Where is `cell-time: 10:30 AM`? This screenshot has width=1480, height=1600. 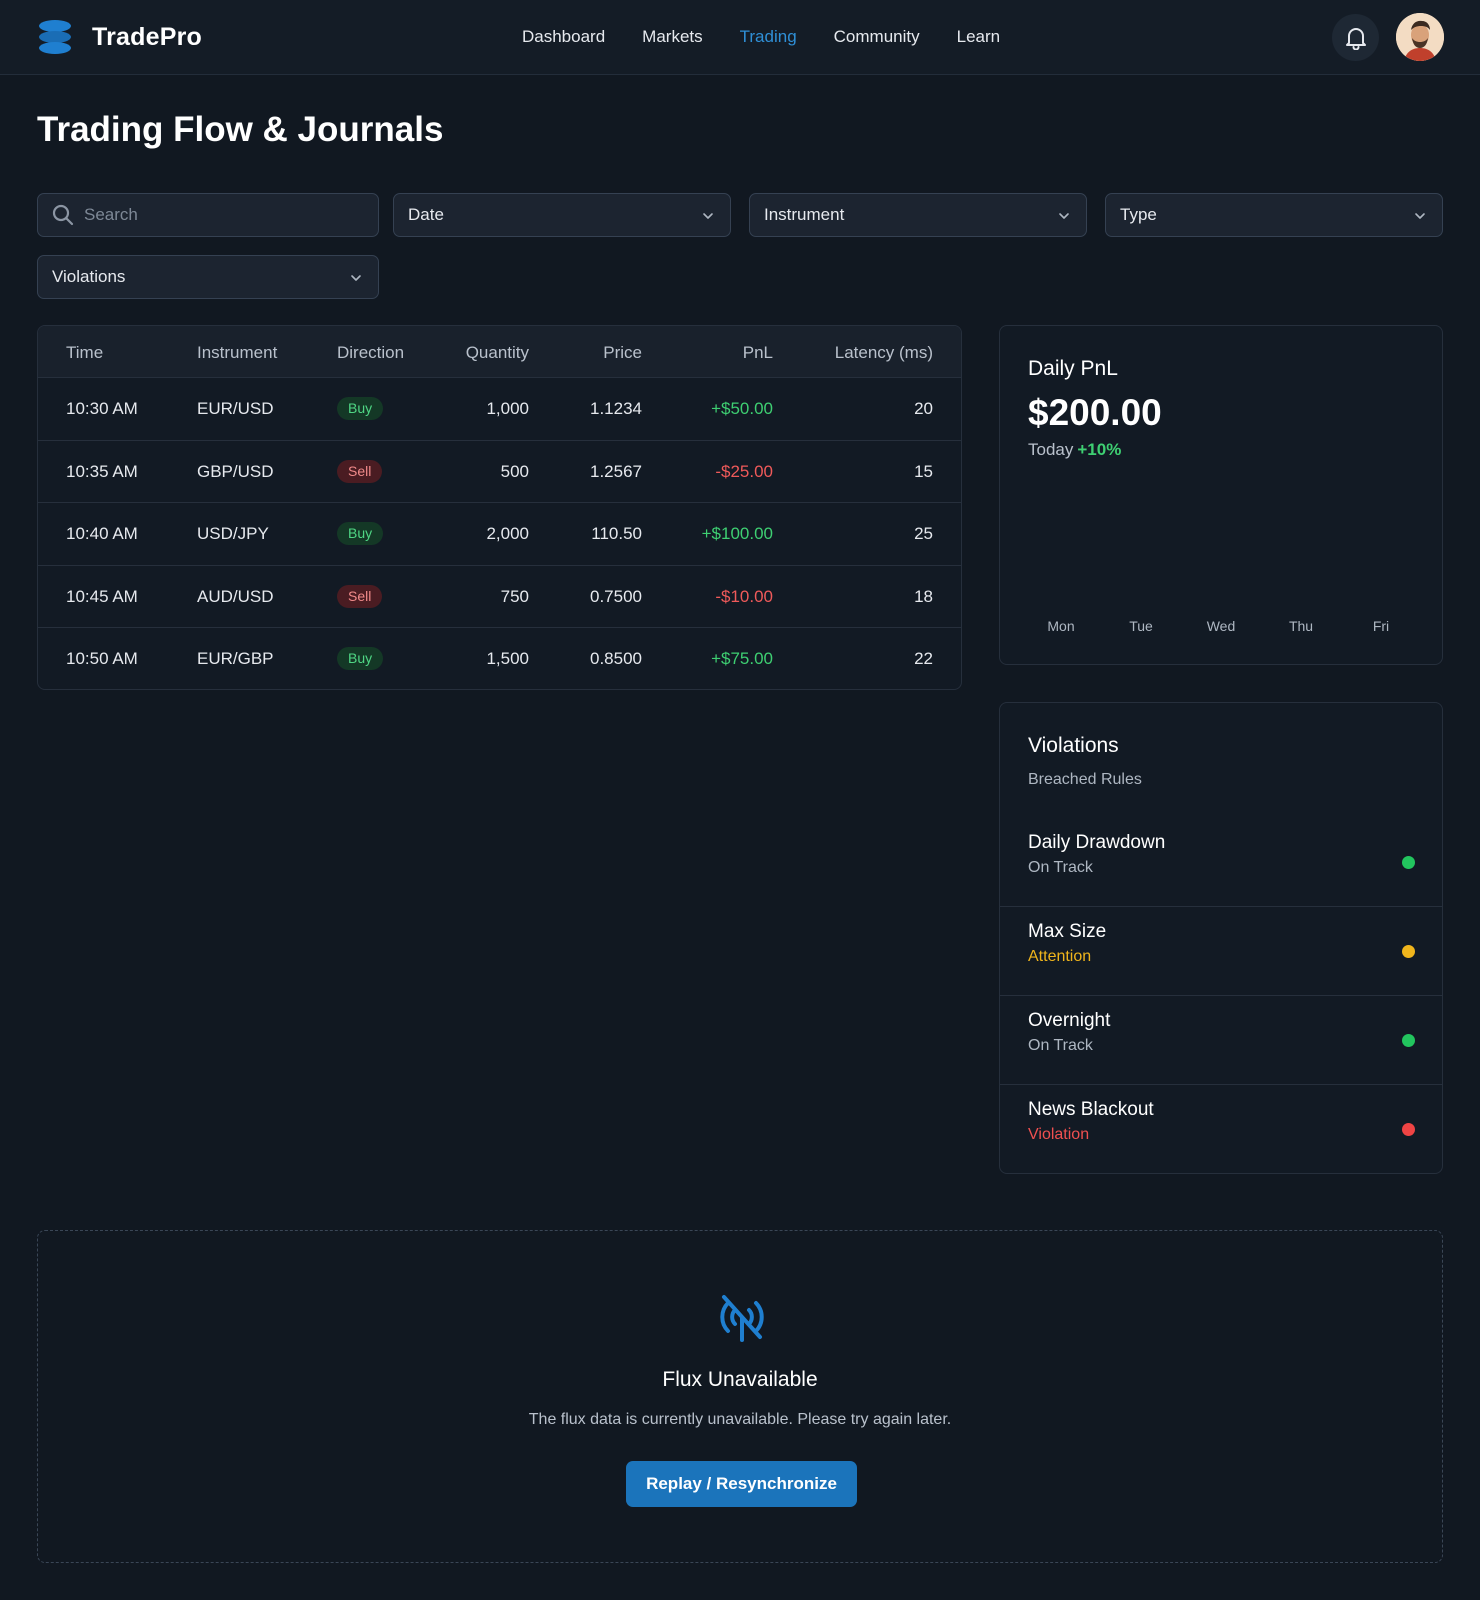 cell-time: 10:30 AM is located at coordinates (102, 408).